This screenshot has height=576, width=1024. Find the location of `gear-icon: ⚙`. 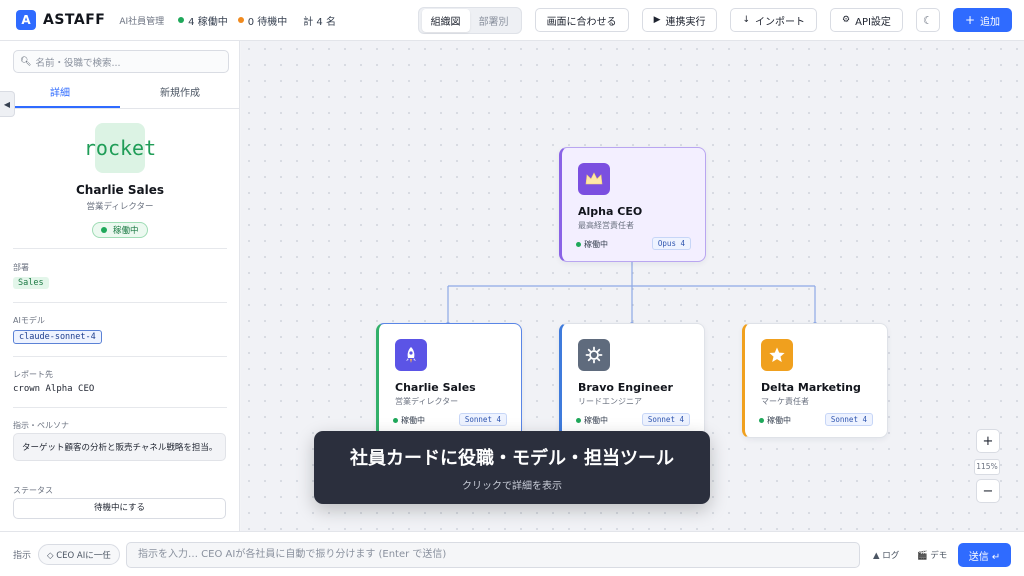

gear-icon: ⚙ is located at coordinates (846, 20).